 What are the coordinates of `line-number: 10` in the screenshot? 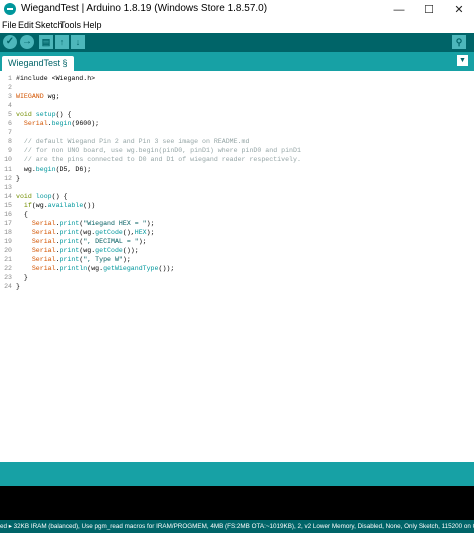 It's located at (8, 160).